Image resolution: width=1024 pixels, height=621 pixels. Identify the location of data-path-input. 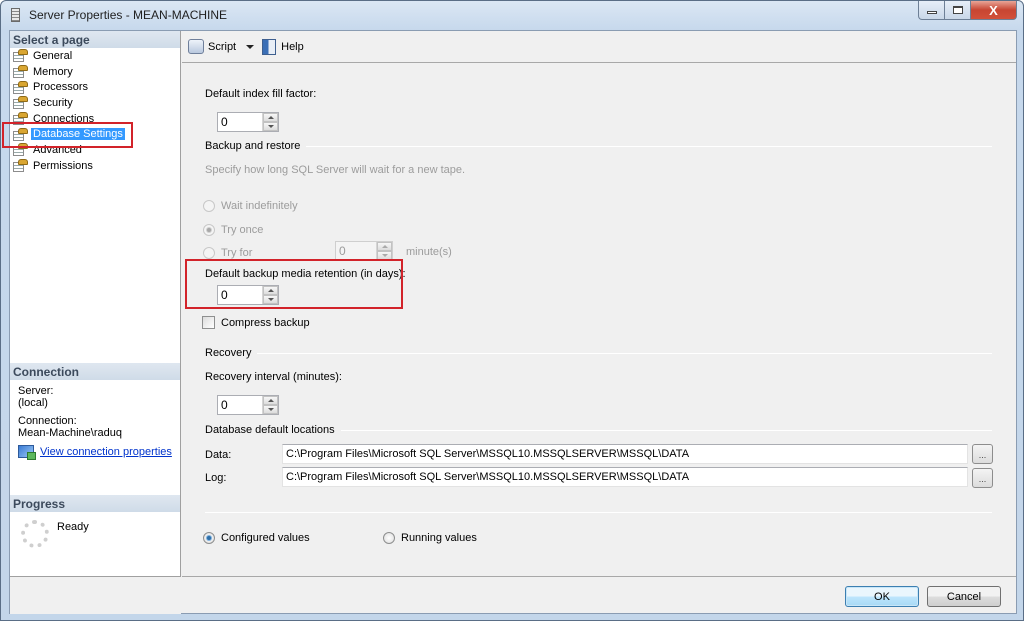
(625, 454).